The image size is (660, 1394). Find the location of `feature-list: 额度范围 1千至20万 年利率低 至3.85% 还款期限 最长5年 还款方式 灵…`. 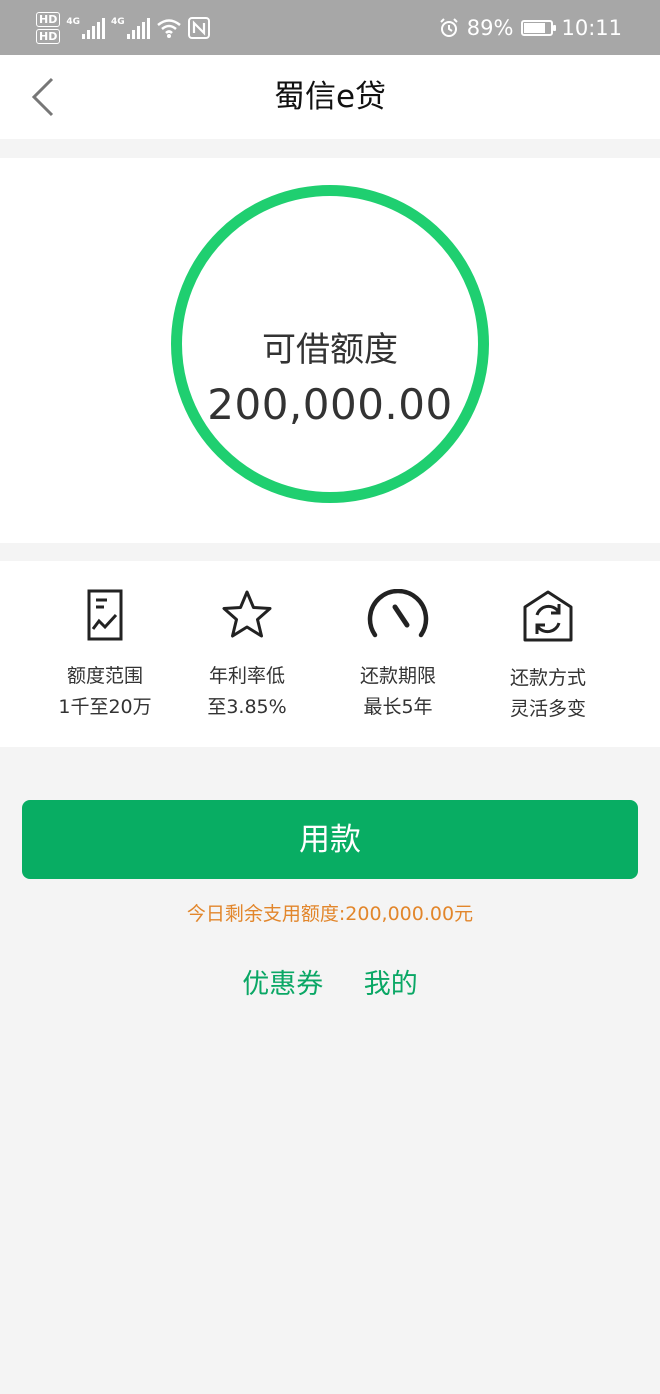

feature-list: 额度范围 1千至20万 年利率低 至3.85% 还款期限 最长5年 还款方式 灵… is located at coordinates (330, 654).